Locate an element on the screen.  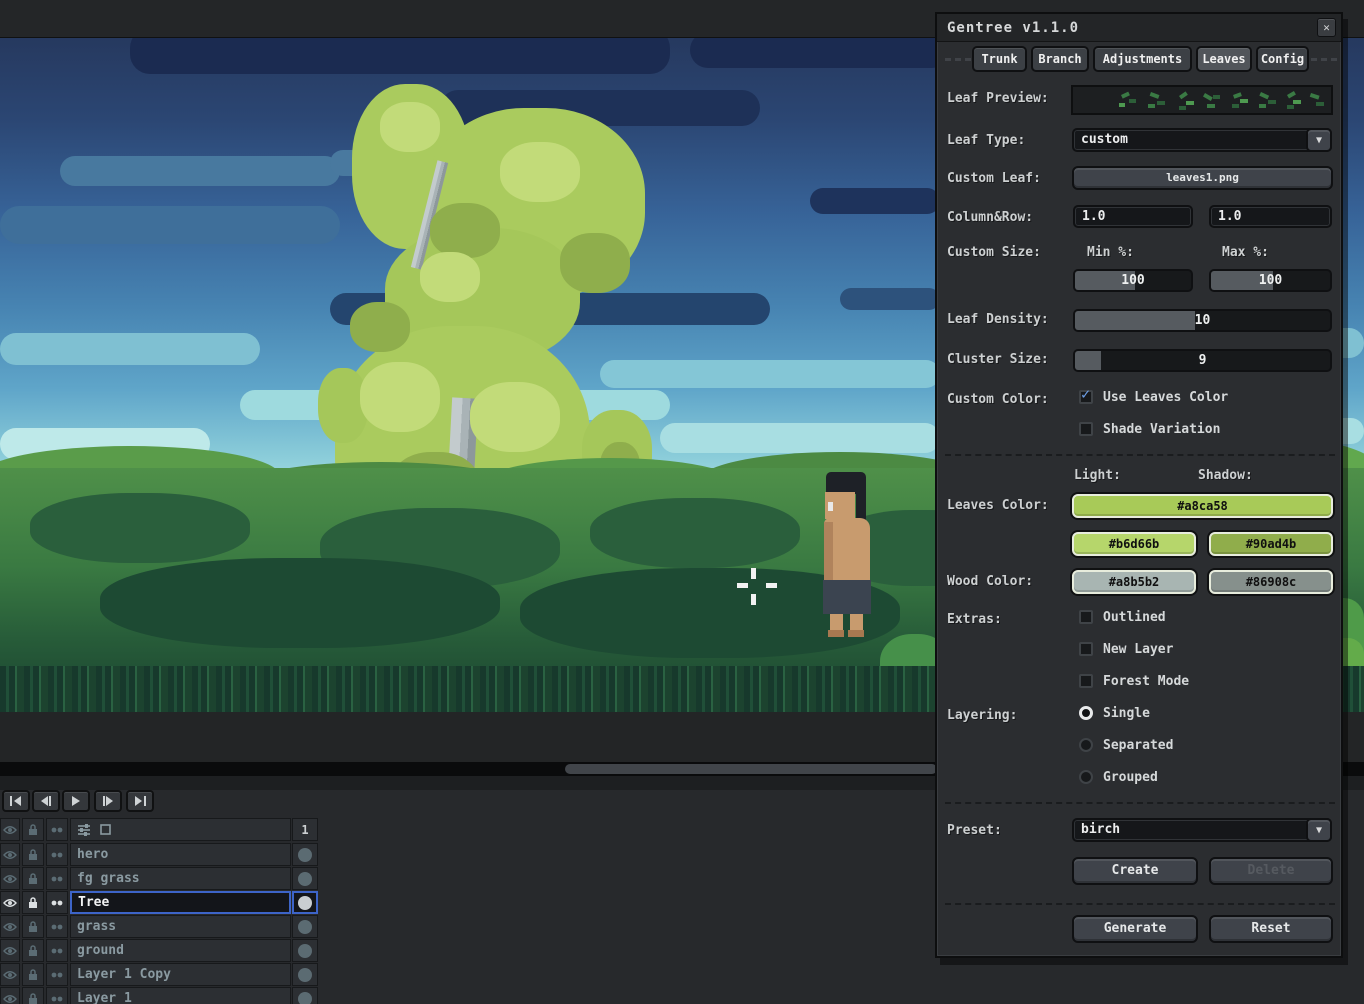
previous-frame-button is located at coordinates (46, 801).